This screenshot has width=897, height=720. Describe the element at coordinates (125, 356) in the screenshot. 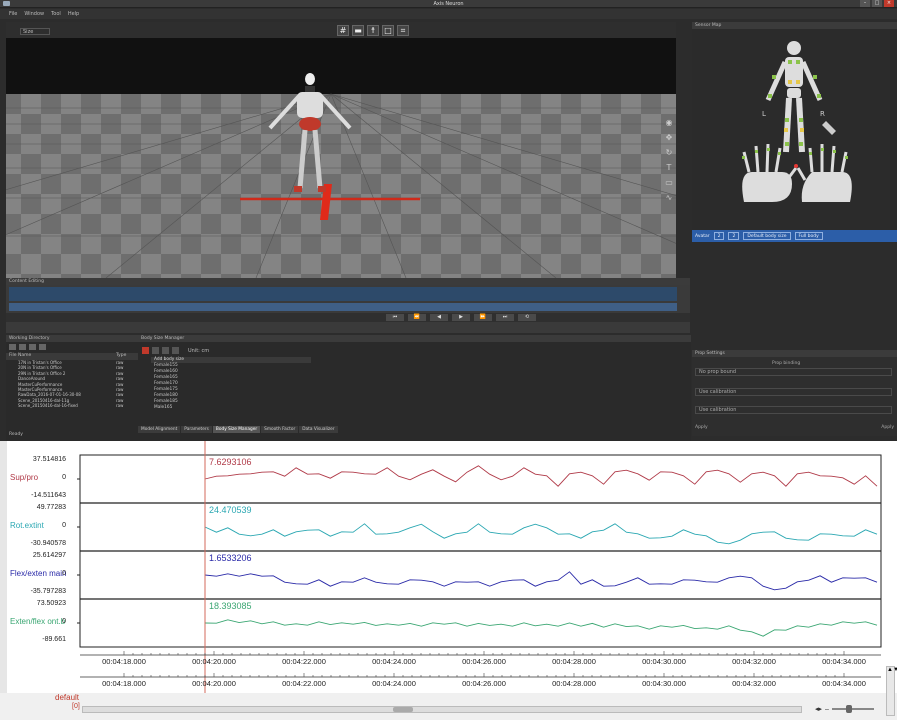

I see `col-type: Type` at that location.